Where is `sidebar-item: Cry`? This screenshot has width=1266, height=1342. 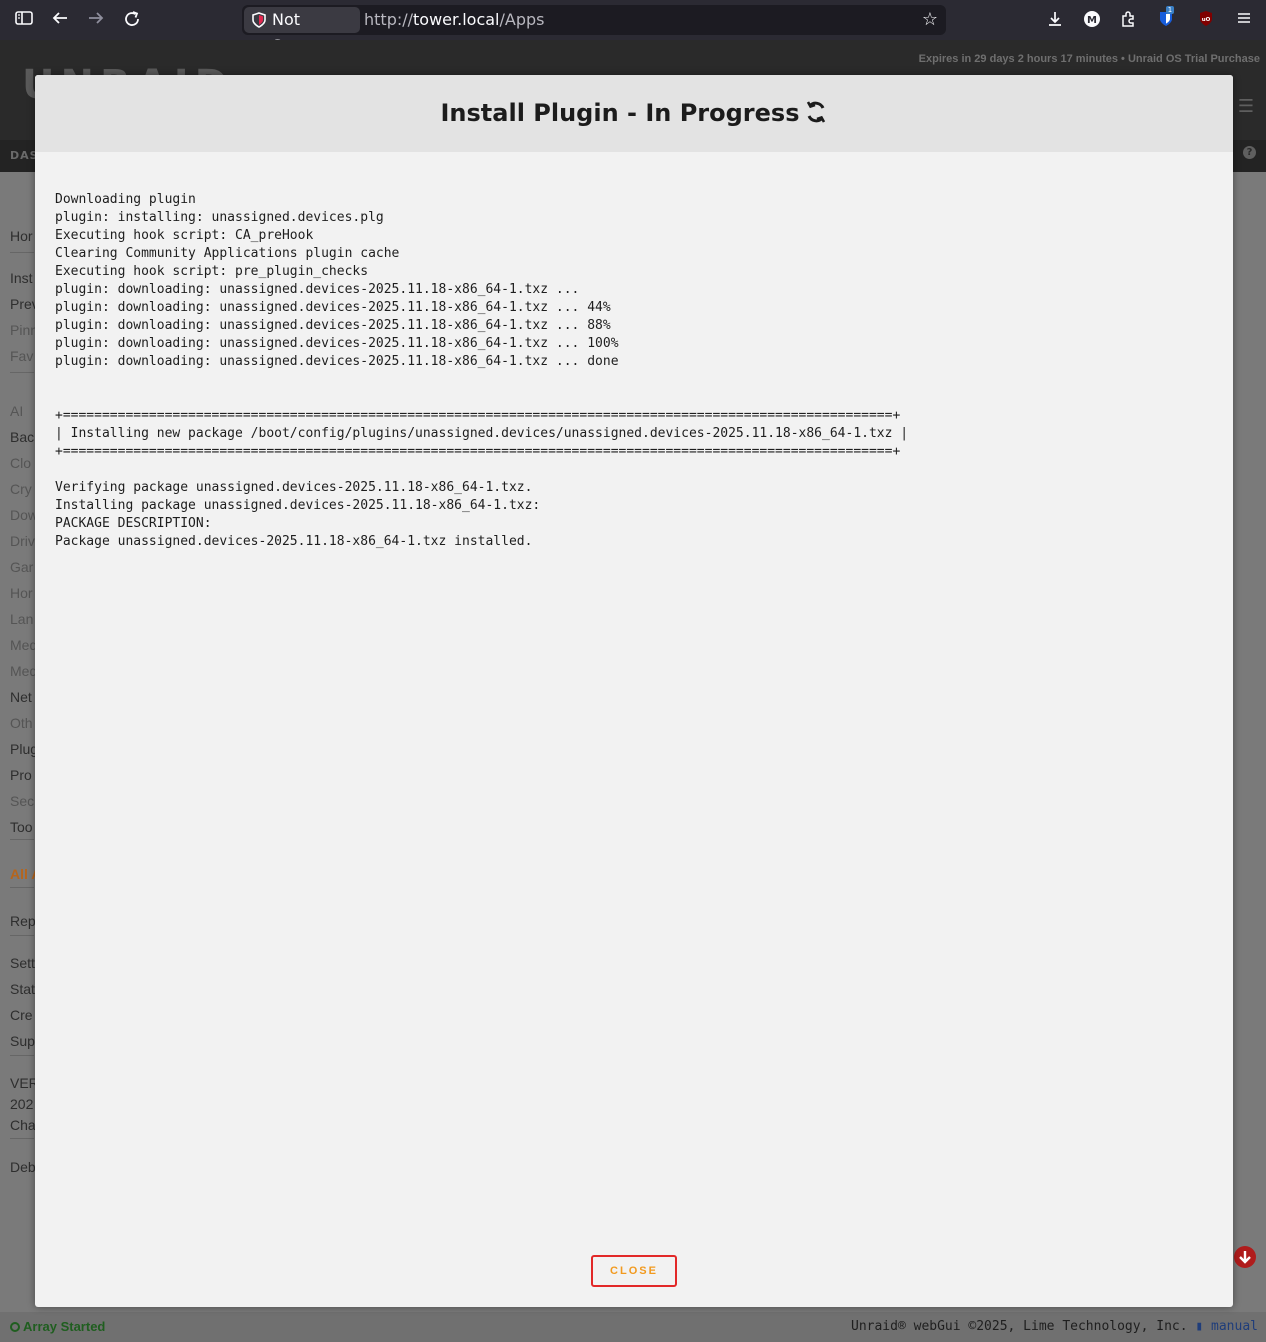
sidebar-item: Cry is located at coordinates (21, 489).